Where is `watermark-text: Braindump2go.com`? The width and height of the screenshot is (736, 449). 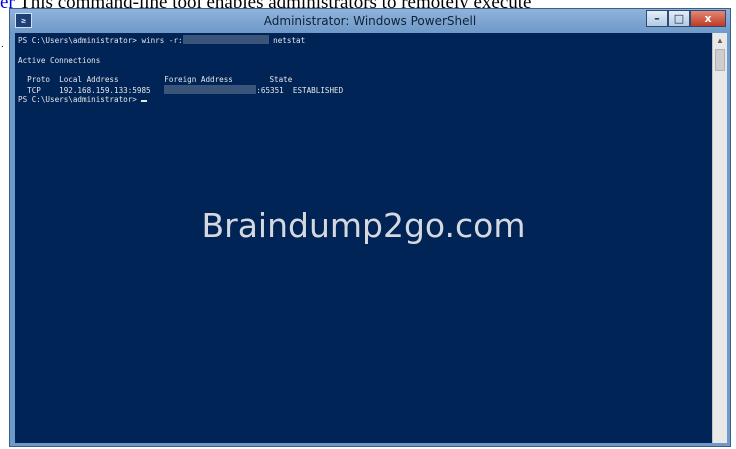 watermark-text: Braindump2go.com is located at coordinates (363, 225).